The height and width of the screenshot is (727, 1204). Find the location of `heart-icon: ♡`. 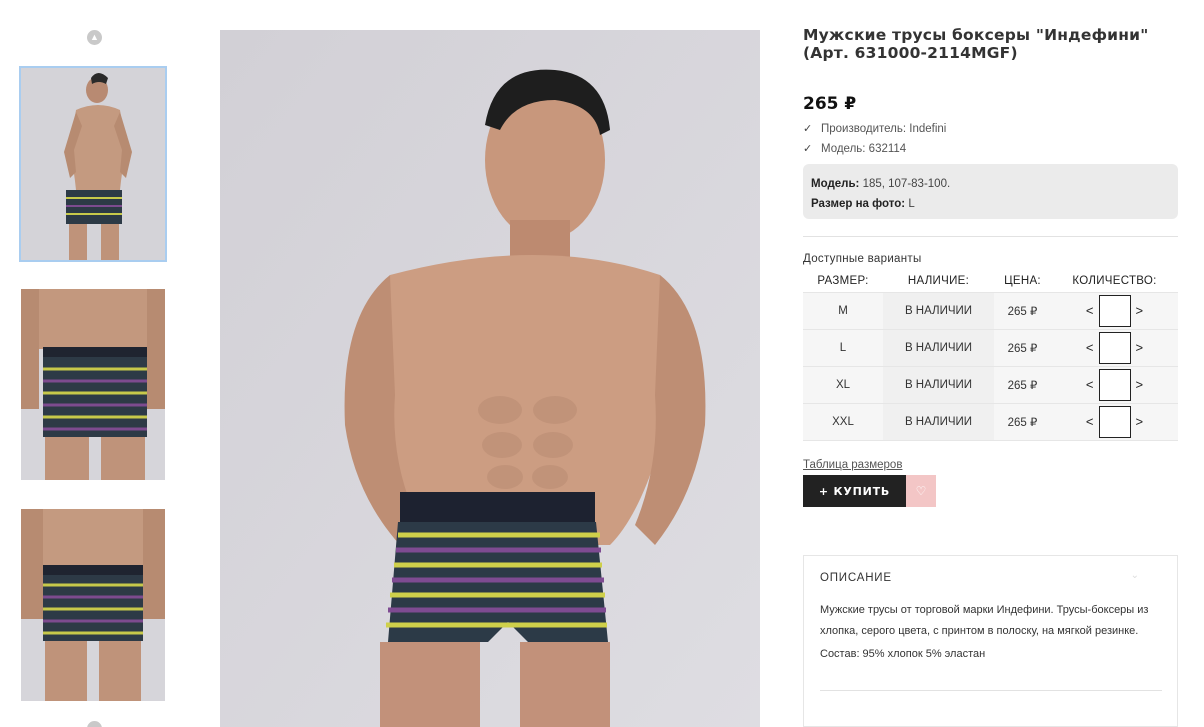

heart-icon: ♡ is located at coordinates (921, 491).